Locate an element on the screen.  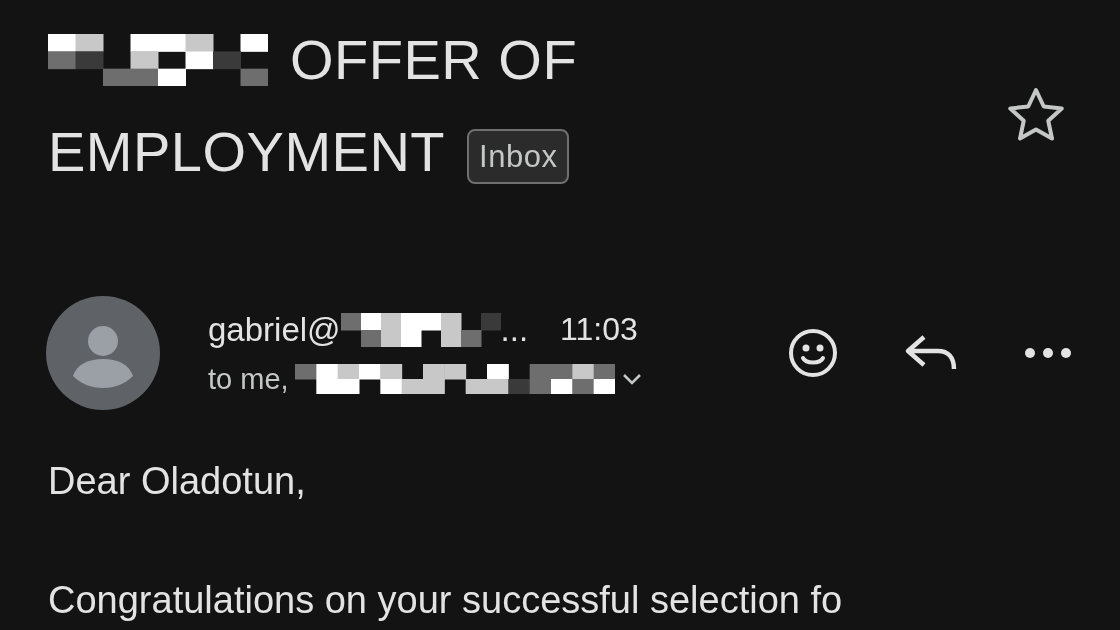
inbox-label: Inbox is located at coordinates (518, 156).